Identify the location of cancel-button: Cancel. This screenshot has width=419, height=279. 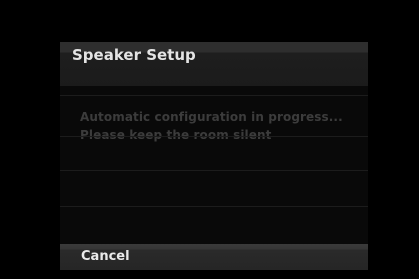
(214, 257).